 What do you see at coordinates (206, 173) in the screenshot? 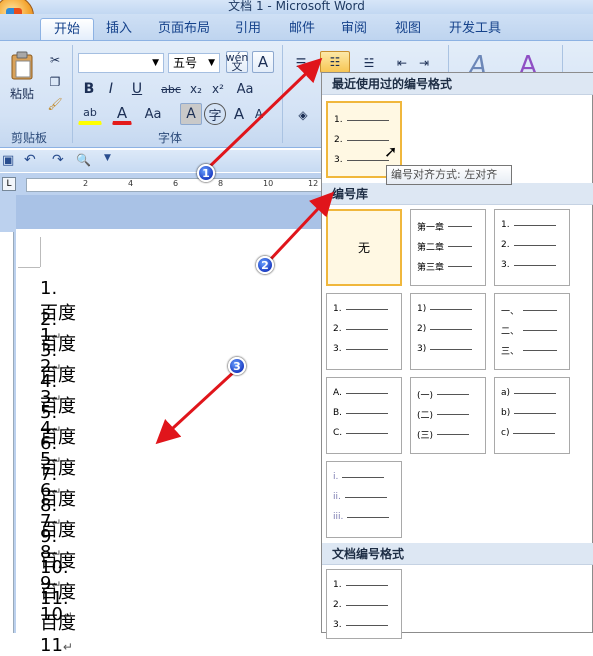
I see `annotation-marker-1: 1` at bounding box center [206, 173].